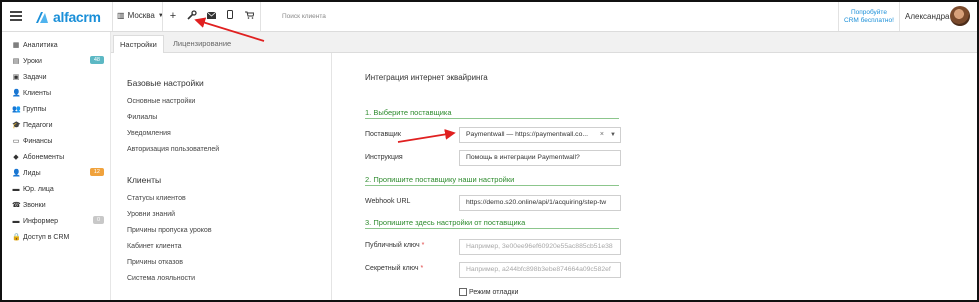 This screenshot has width=979, height=302. Describe the element at coordinates (161, 101) in the screenshot. I see `menu-link-main-settings: Основные настройки` at that location.